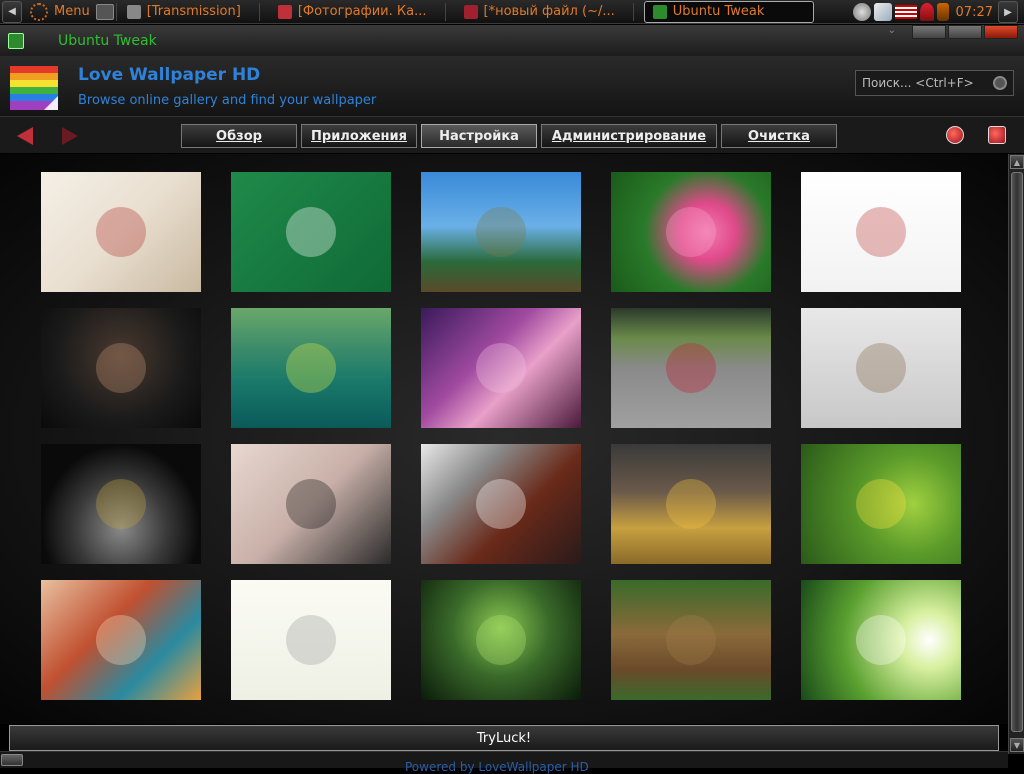 The image size is (1024, 774). I want to click on window-title: Ubuntu Tweak, so click(107, 40).